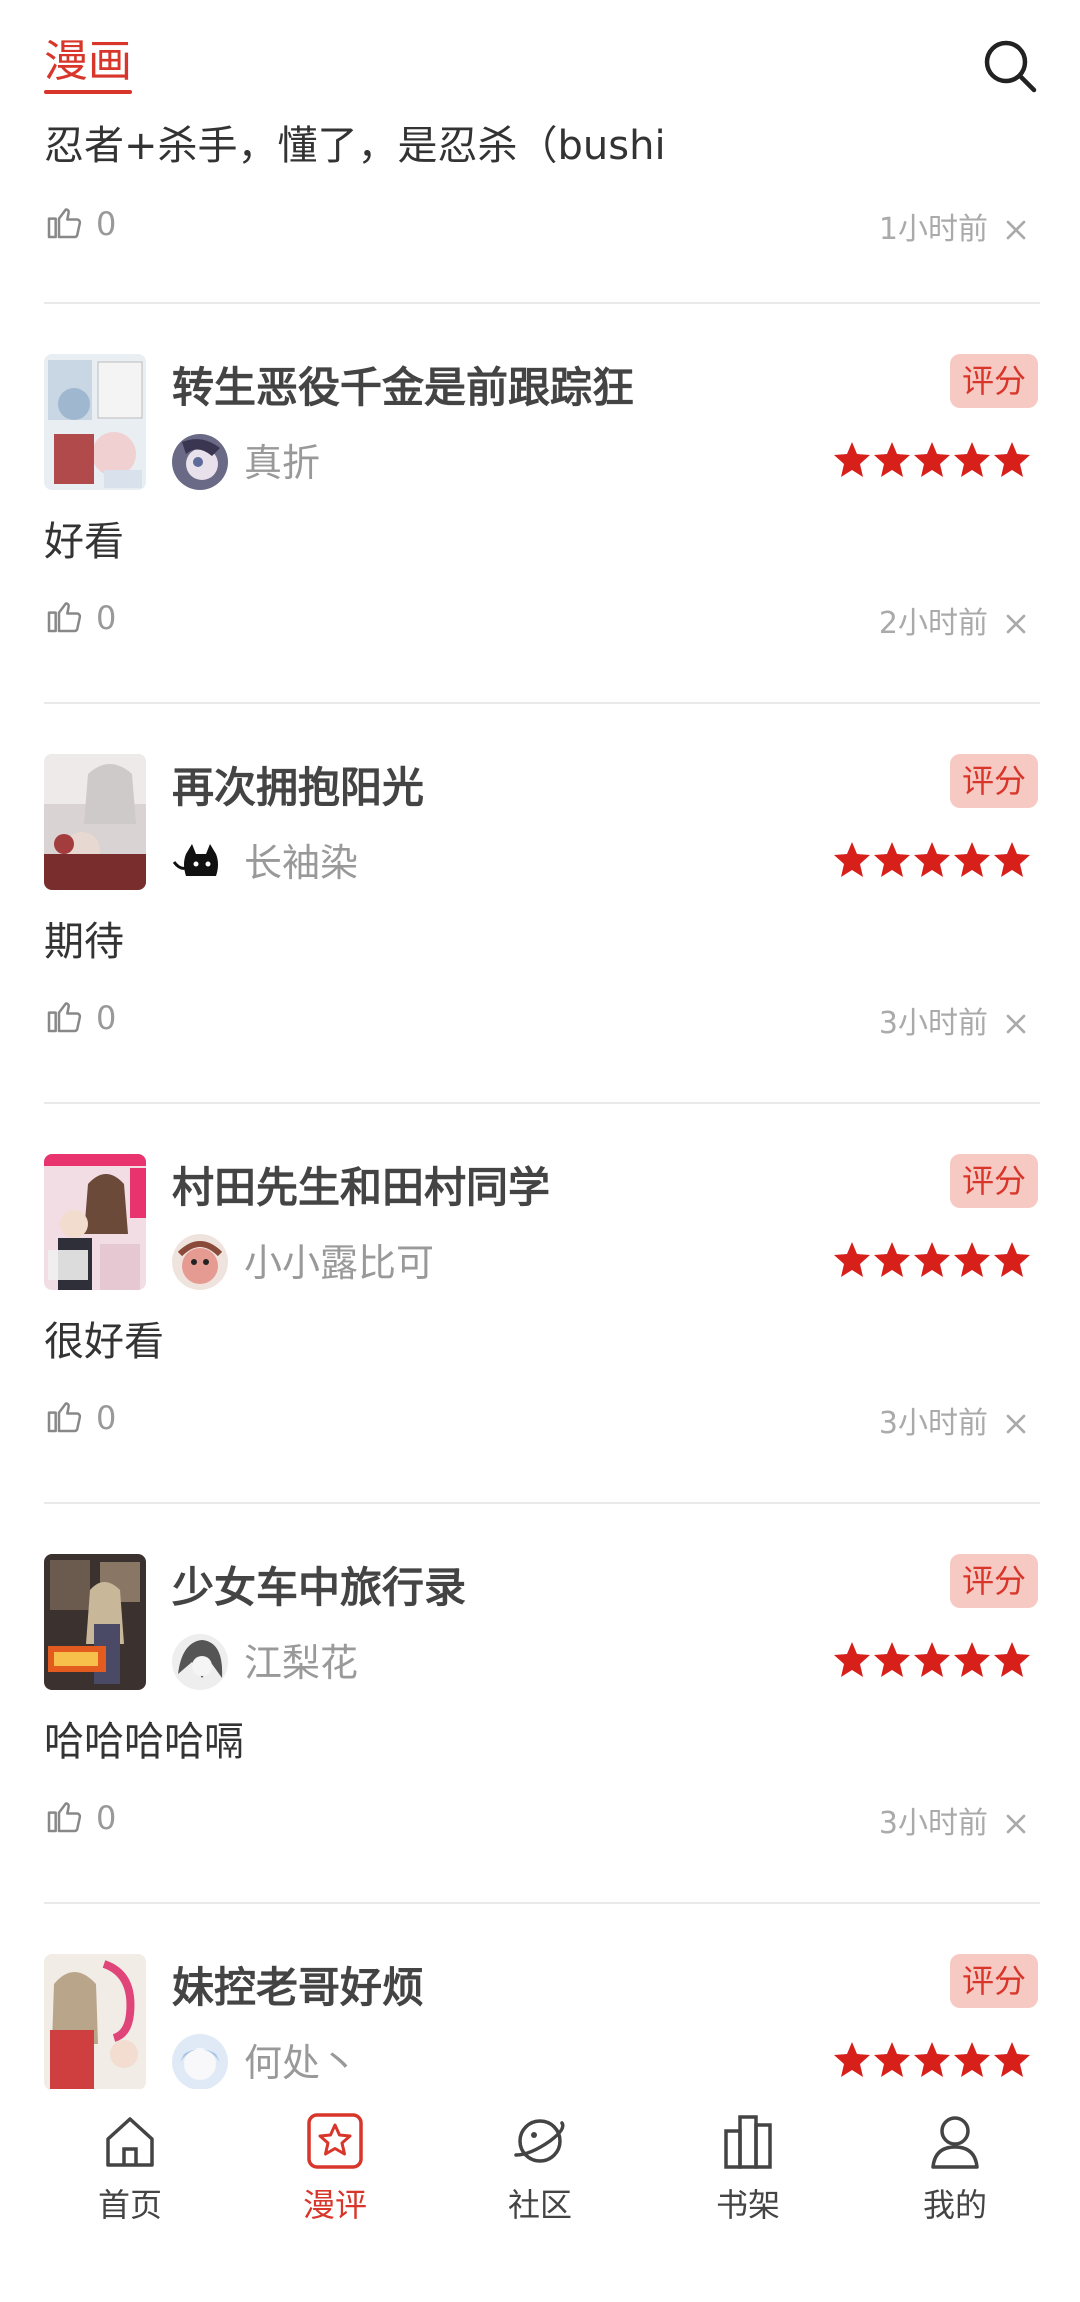  What do you see at coordinates (933, 623) in the screenshot?
I see `review-time: 2小时前` at bounding box center [933, 623].